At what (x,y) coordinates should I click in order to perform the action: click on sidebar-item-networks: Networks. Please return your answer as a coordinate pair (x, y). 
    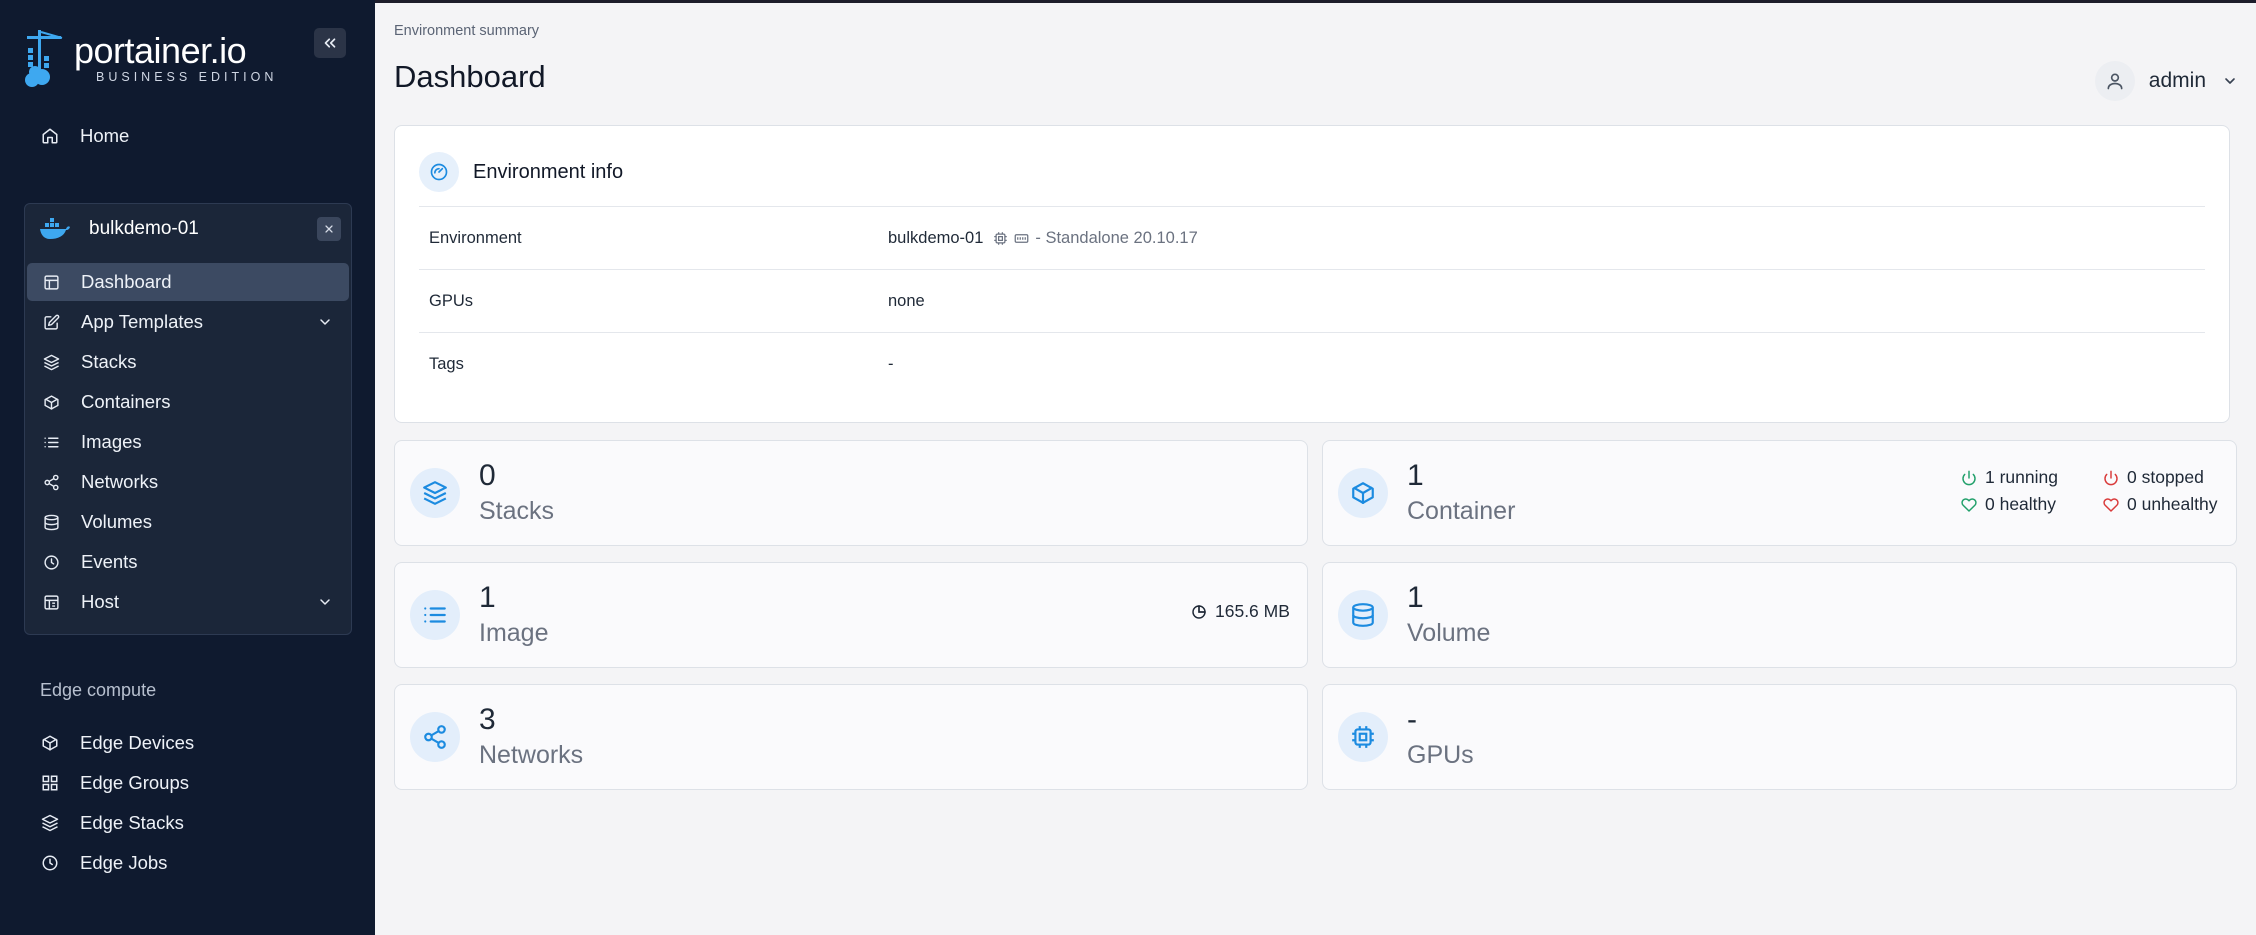
    Looking at the image, I should click on (188, 482).